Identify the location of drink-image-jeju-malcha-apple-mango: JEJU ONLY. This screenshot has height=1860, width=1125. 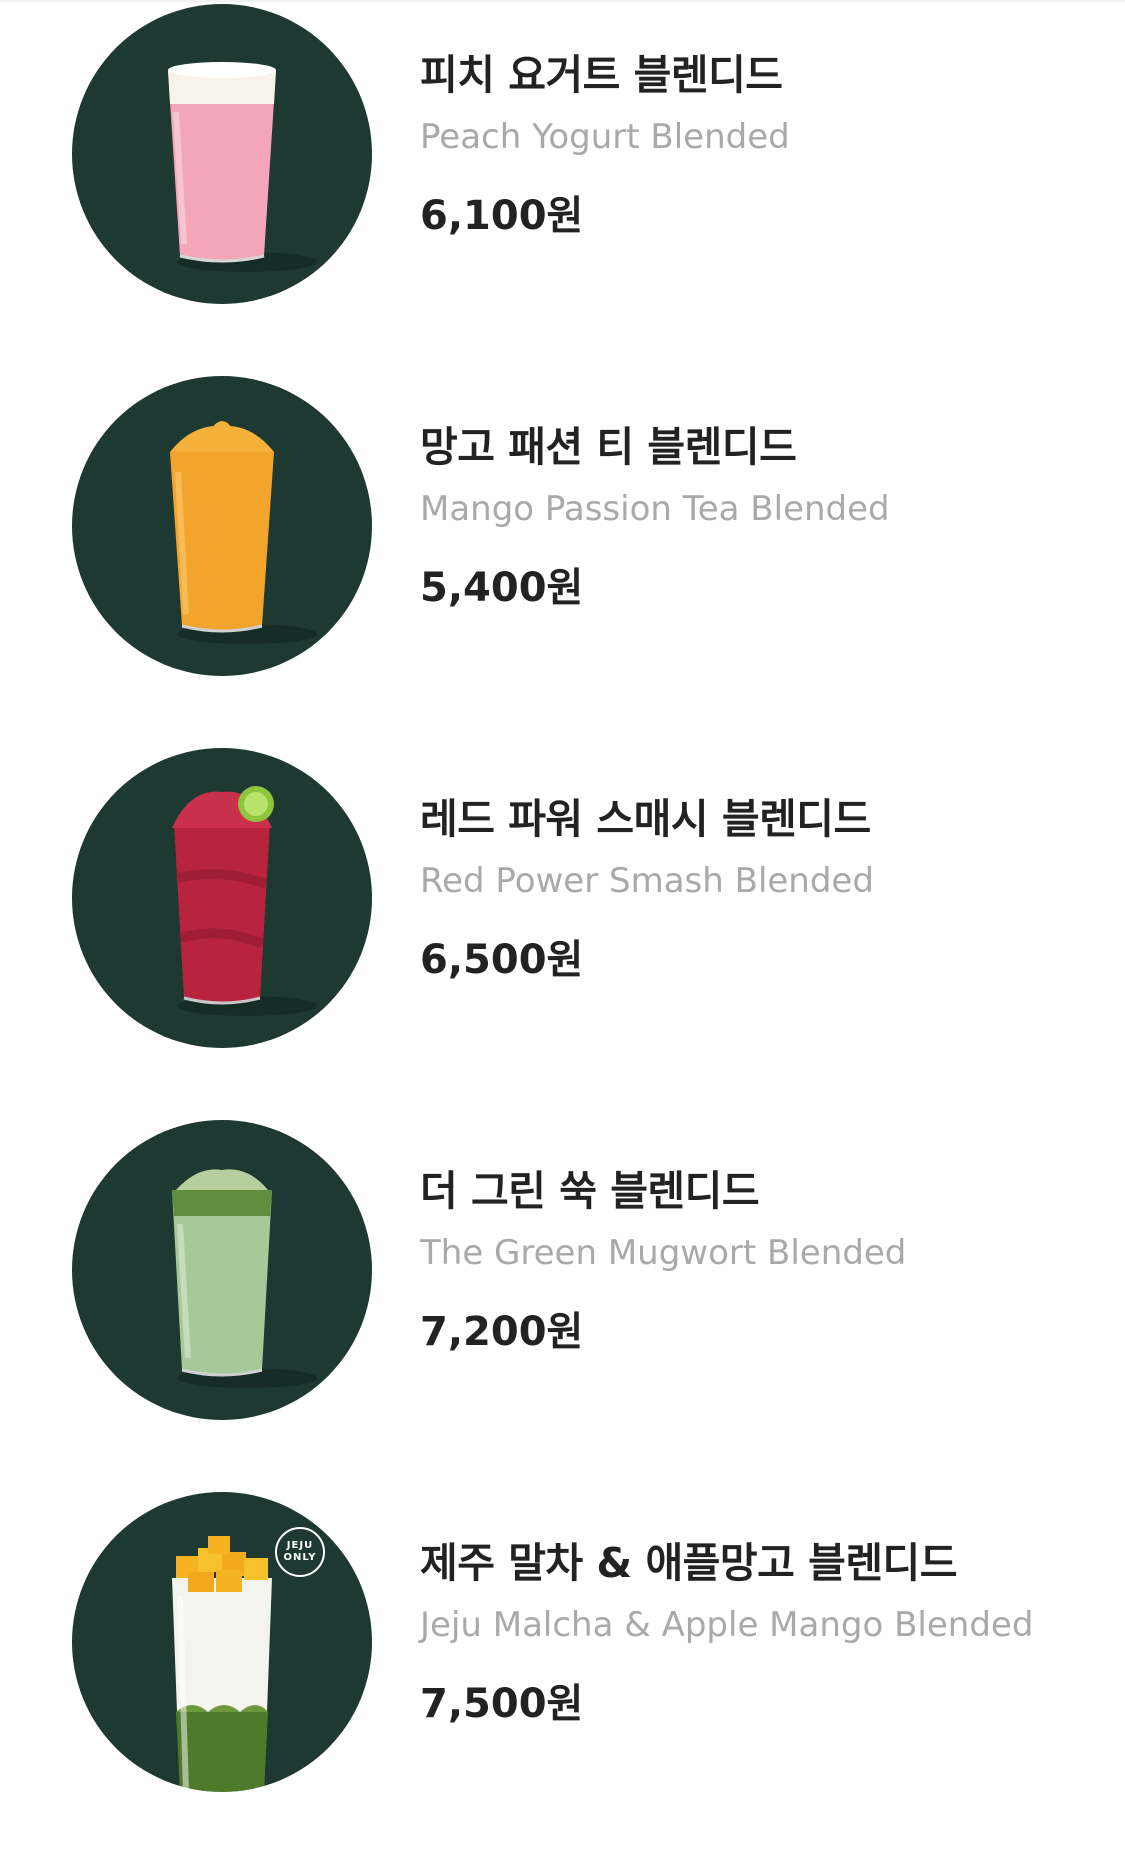
(222, 1642).